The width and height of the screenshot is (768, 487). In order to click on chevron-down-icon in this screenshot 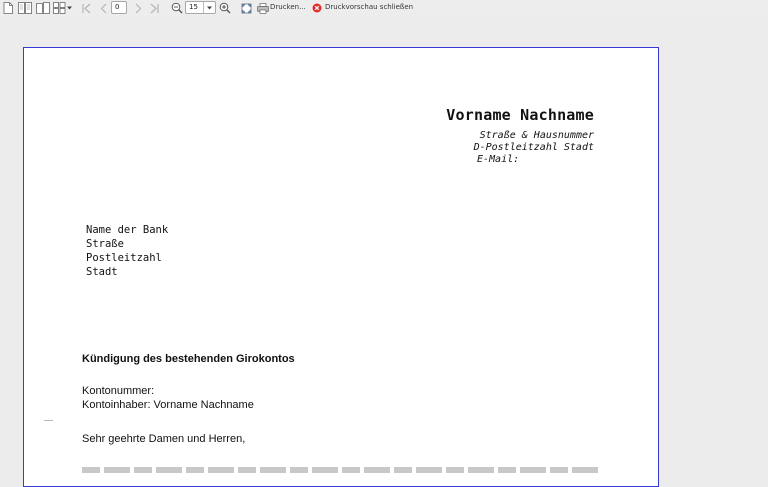, I will do `click(209, 7)`.